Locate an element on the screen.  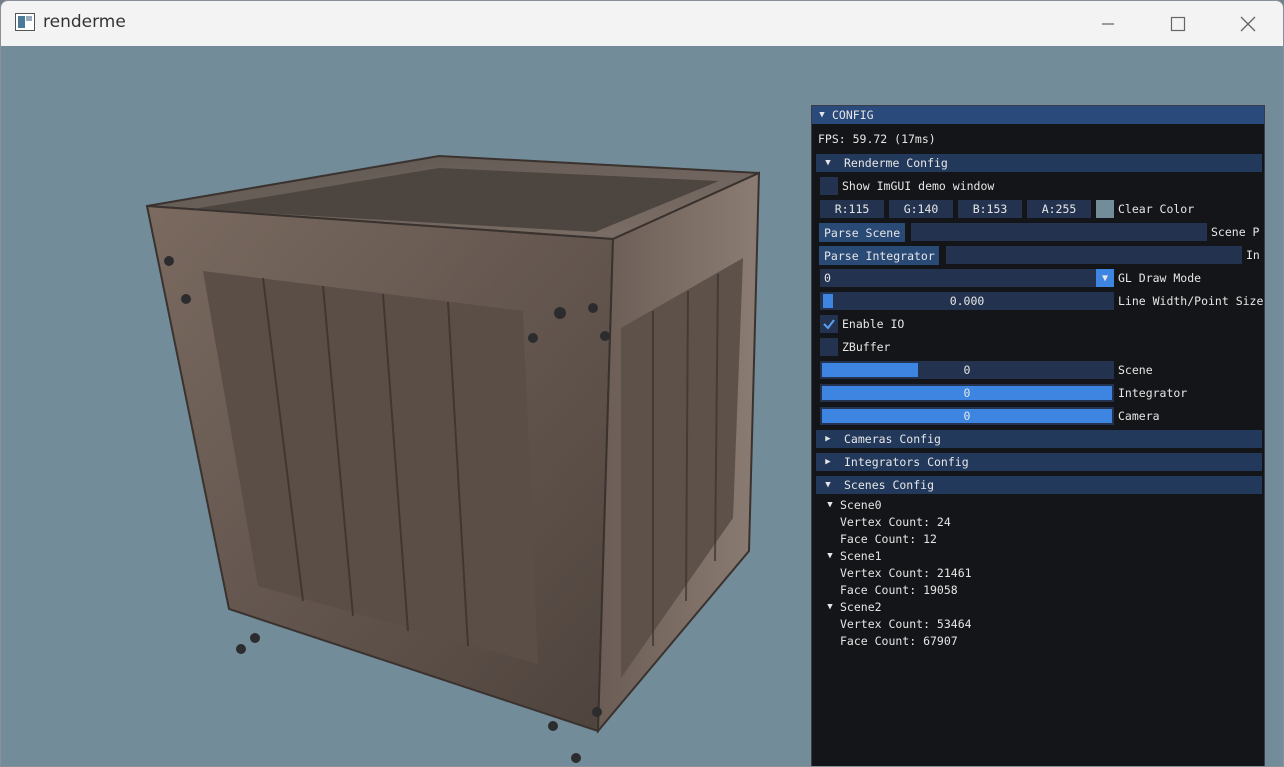
camera-slider-label: Camera is located at coordinates (1139, 416).